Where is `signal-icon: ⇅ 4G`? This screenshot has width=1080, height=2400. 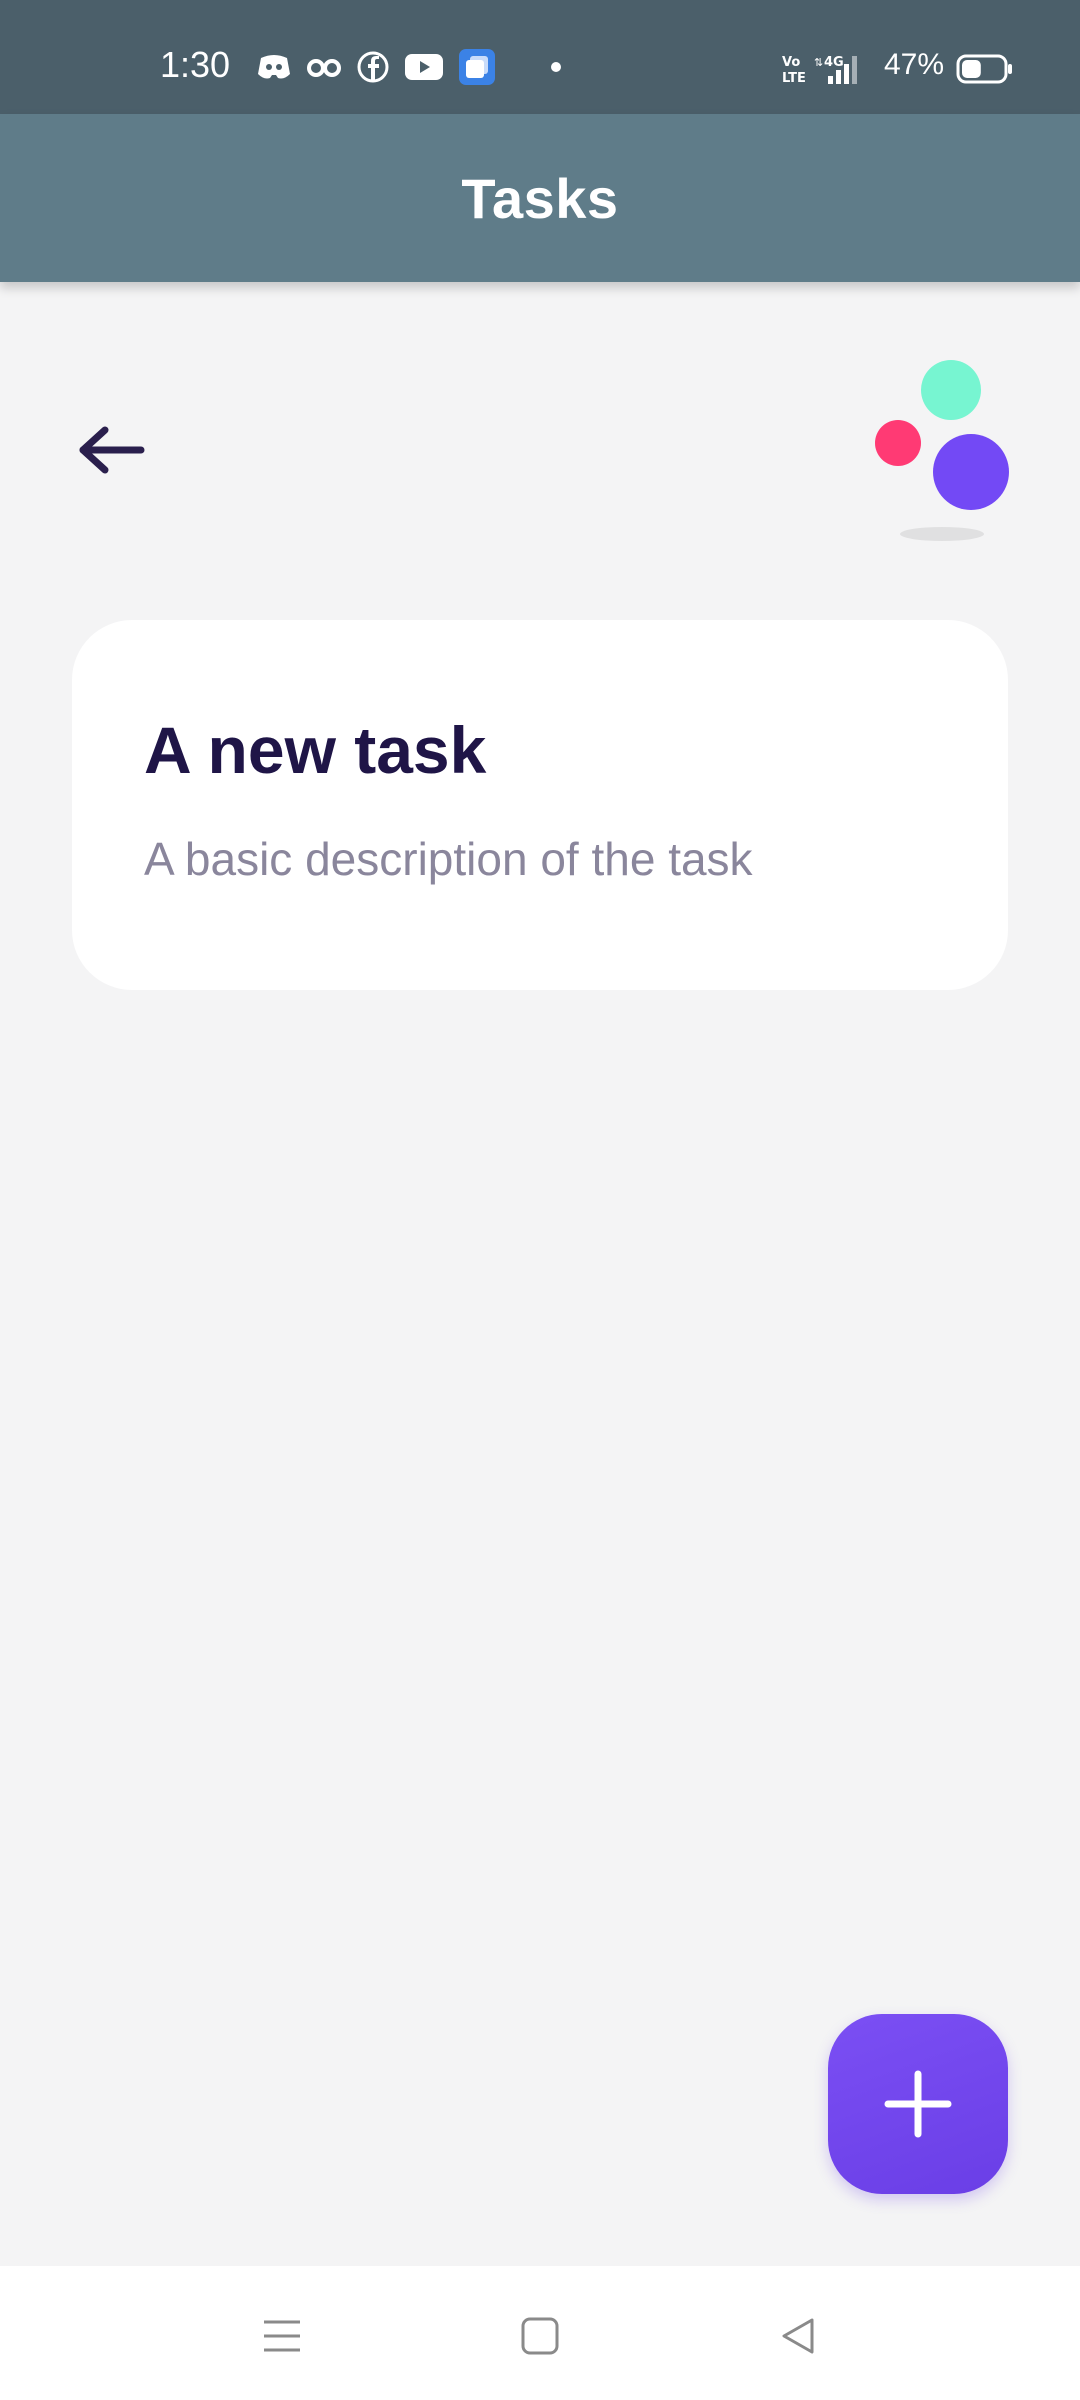
signal-icon: ⇅ 4G is located at coordinates (842, 70).